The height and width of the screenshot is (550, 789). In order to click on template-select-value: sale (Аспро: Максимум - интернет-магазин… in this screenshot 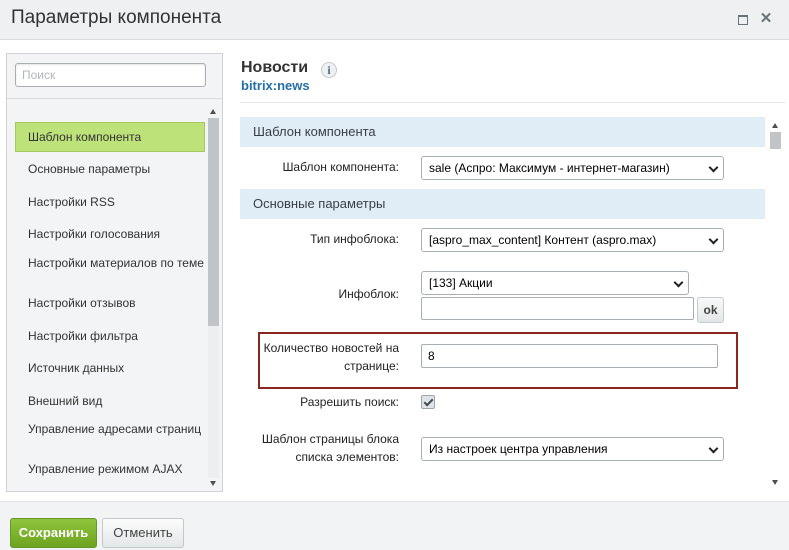, I will do `click(549, 168)`.